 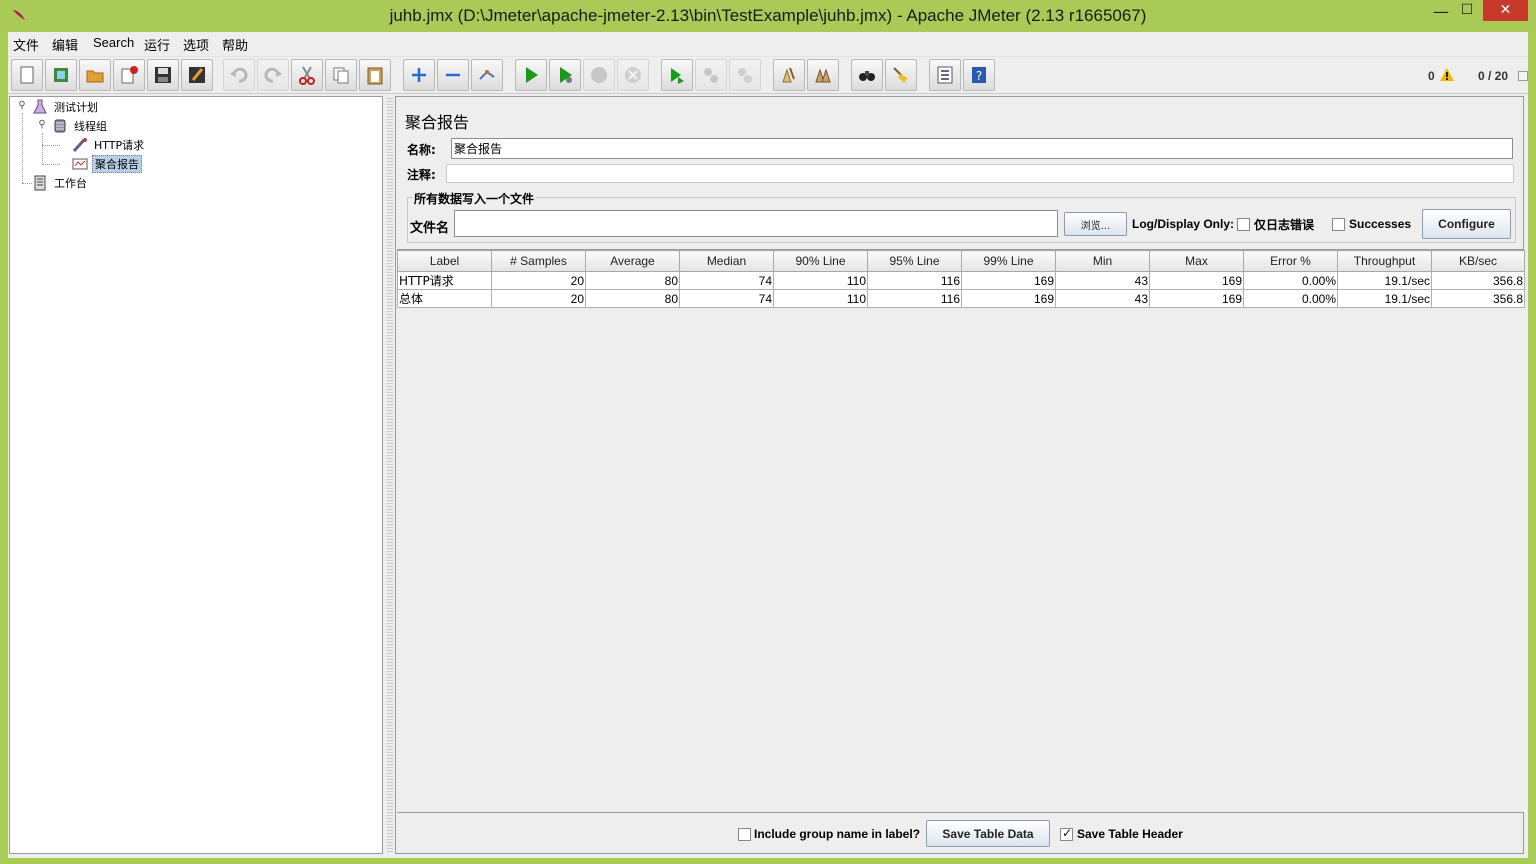 I want to click on include-group-checkbox, so click(x=744, y=834).